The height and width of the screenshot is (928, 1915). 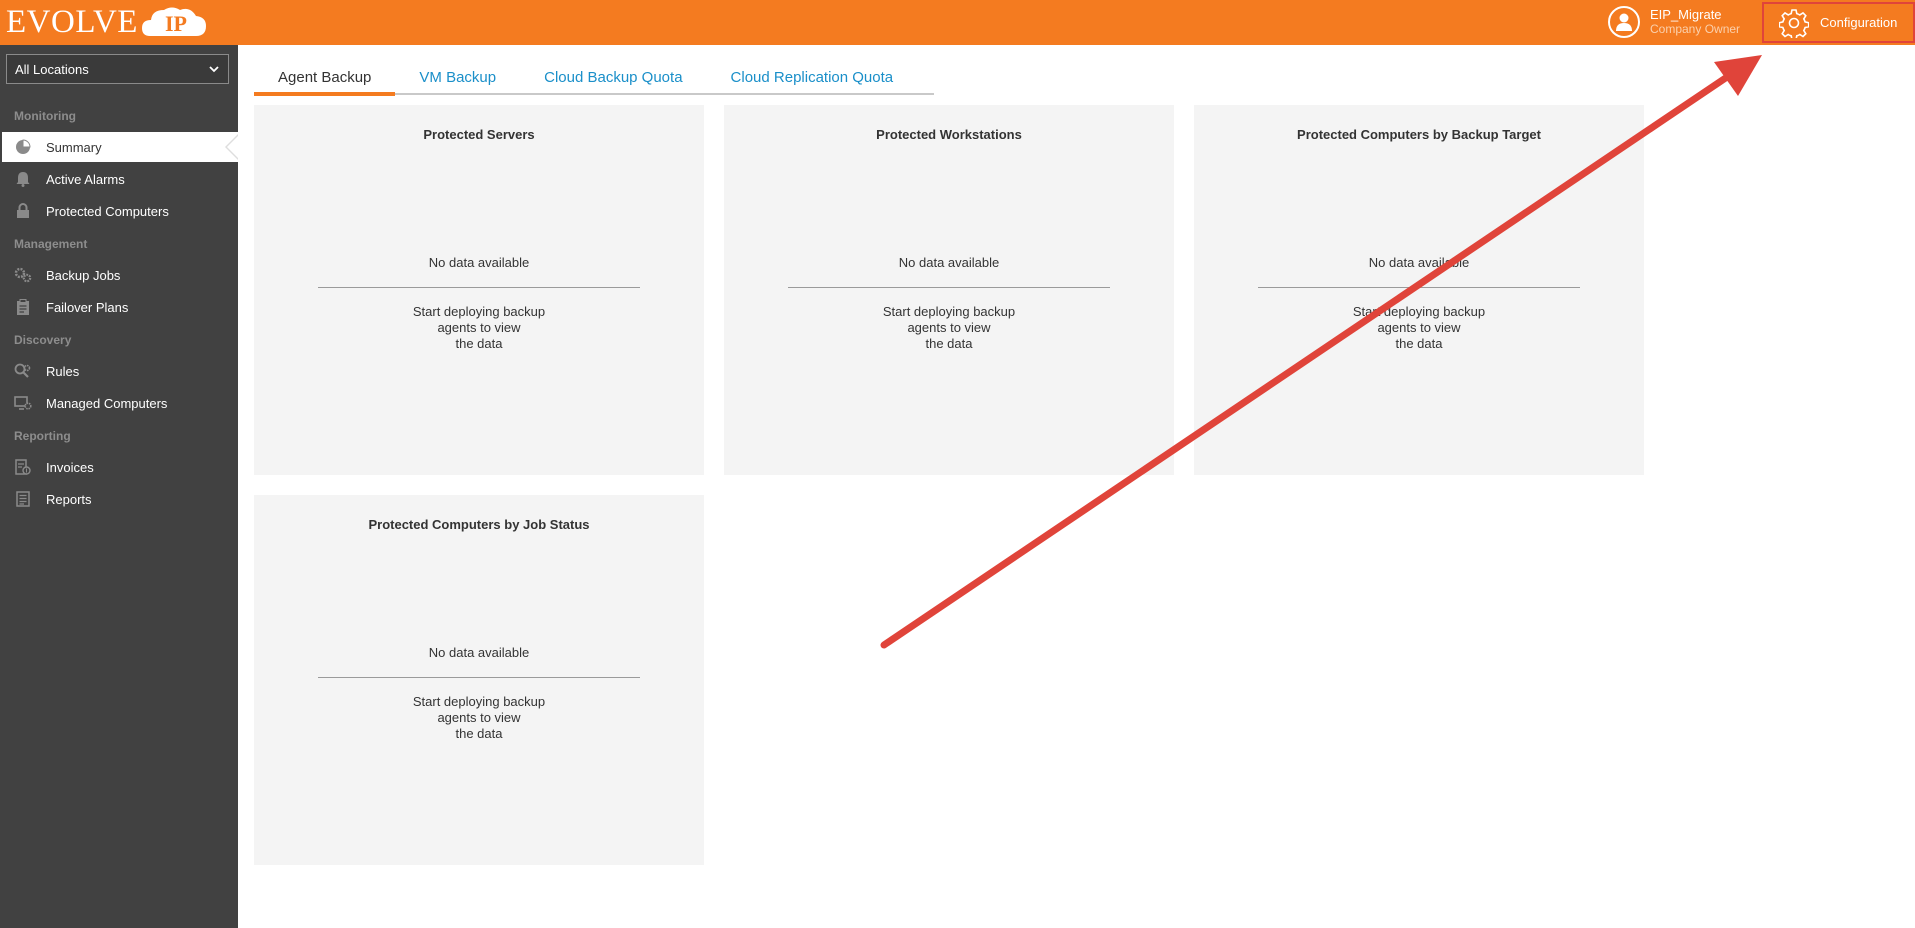 What do you see at coordinates (457, 80) in the screenshot?
I see `tab-vm-backup: VM Backup` at bounding box center [457, 80].